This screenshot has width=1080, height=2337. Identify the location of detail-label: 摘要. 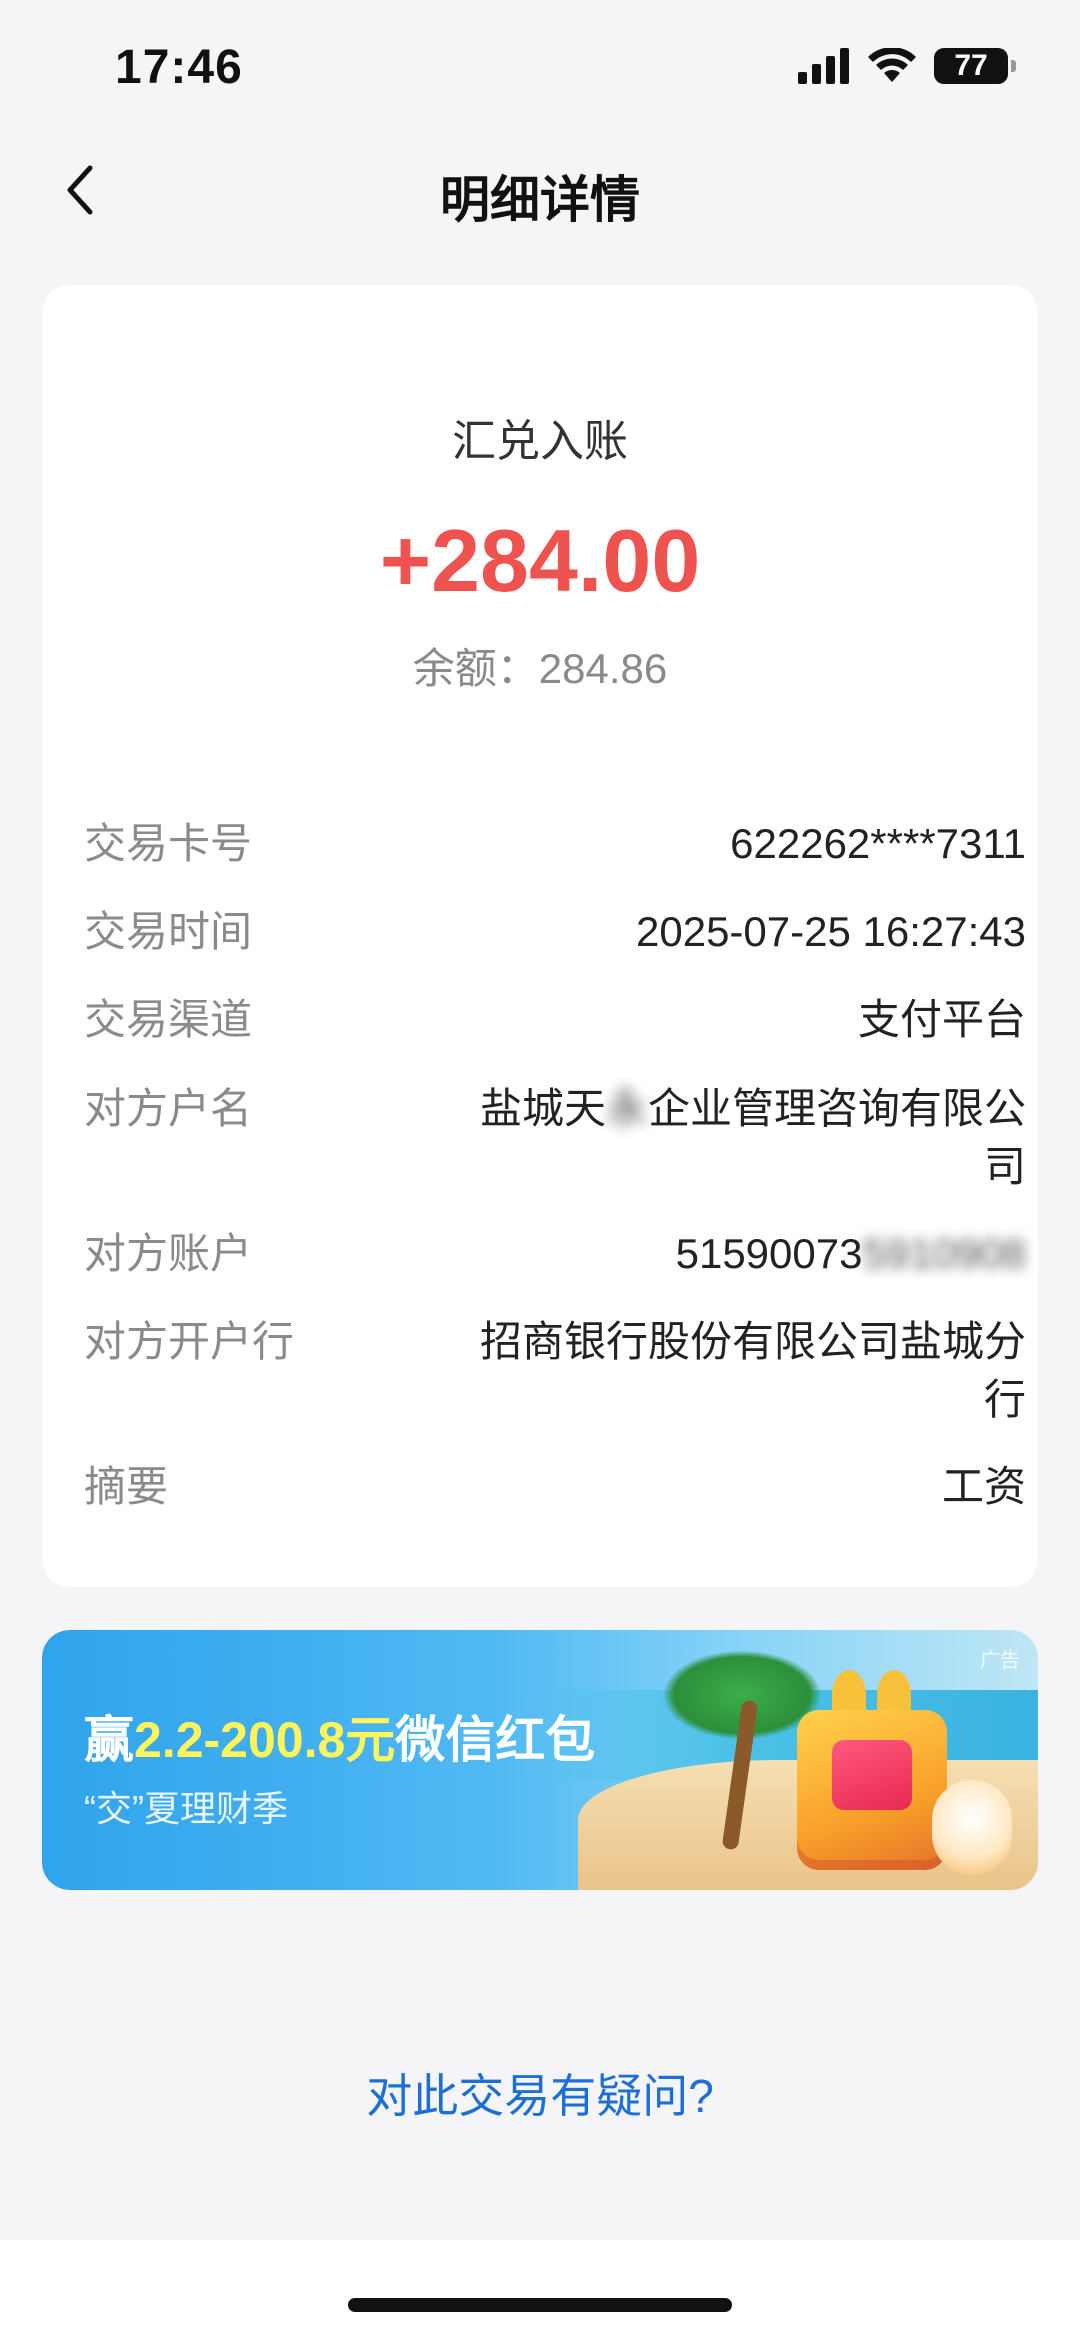
(126, 1486).